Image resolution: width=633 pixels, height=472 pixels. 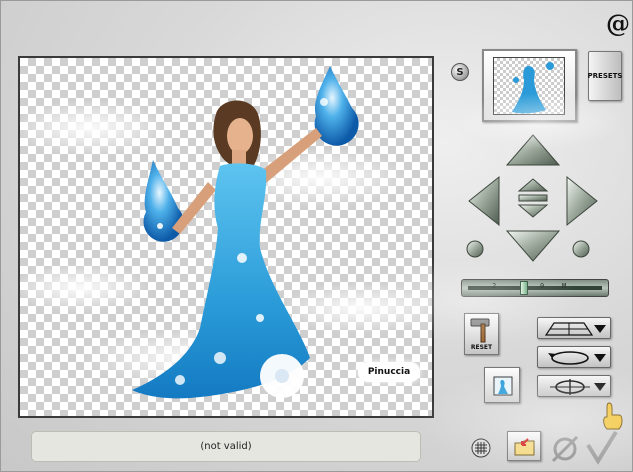 I want to click on preview-image-icon, so click(x=503, y=386).